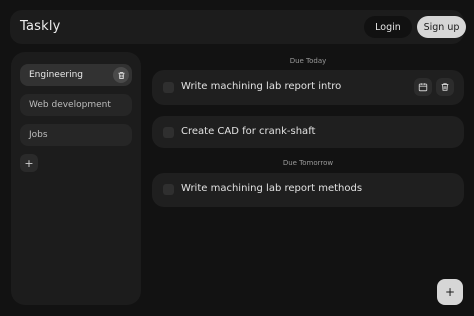 This screenshot has height=316, width=474. I want to click on task-text: Write machining lab report methods, so click(272, 188).